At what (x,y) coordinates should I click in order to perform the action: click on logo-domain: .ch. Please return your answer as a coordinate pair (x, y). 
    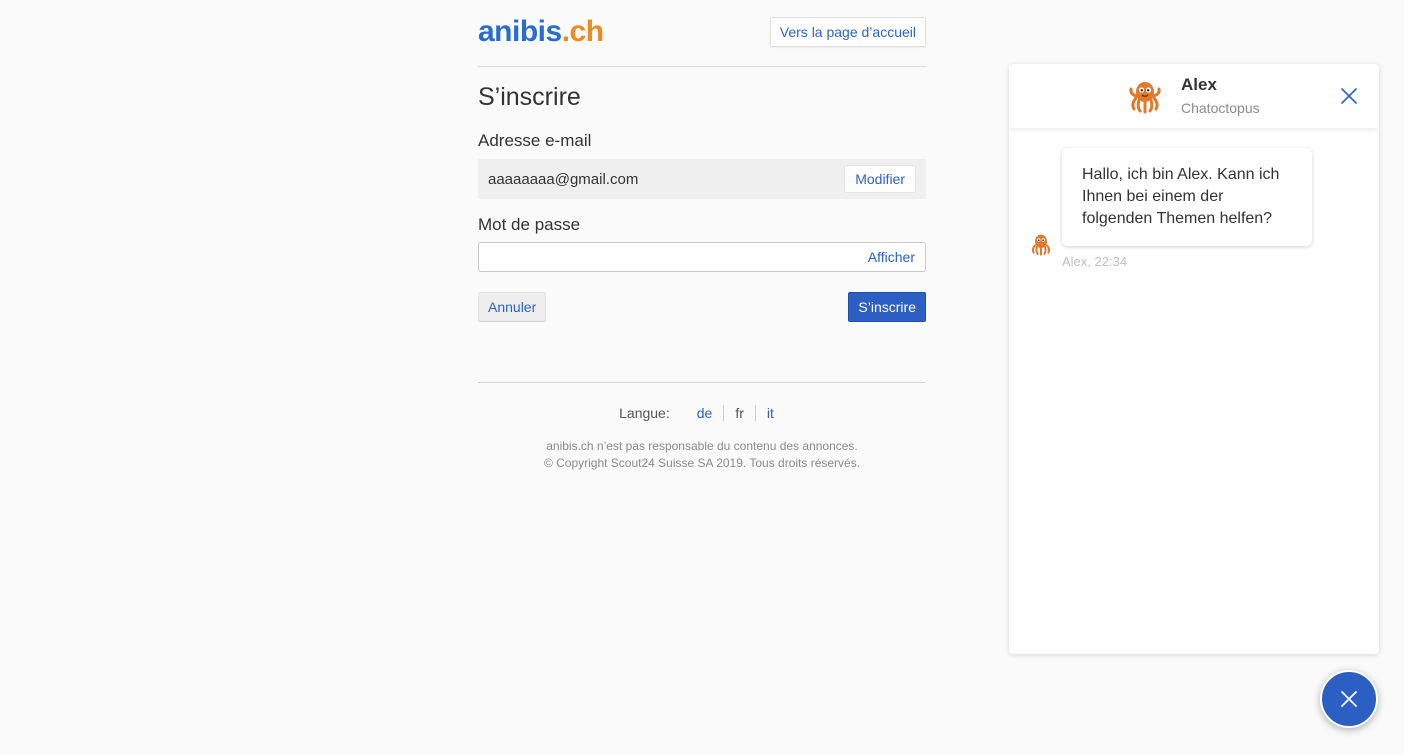
    Looking at the image, I should click on (582, 31).